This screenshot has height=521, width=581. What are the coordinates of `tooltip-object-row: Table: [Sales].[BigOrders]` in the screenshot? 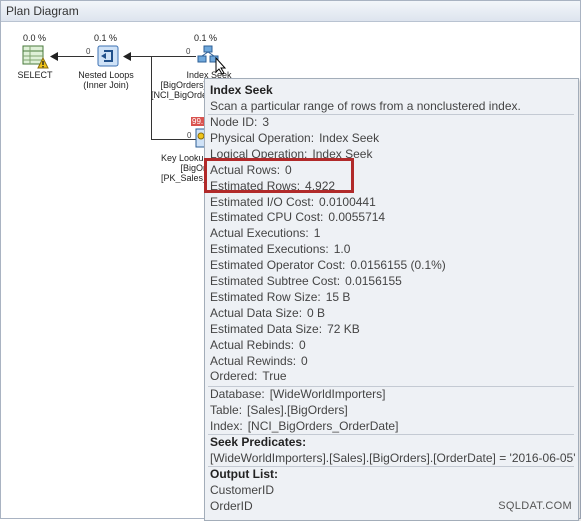 It's located at (279, 410).